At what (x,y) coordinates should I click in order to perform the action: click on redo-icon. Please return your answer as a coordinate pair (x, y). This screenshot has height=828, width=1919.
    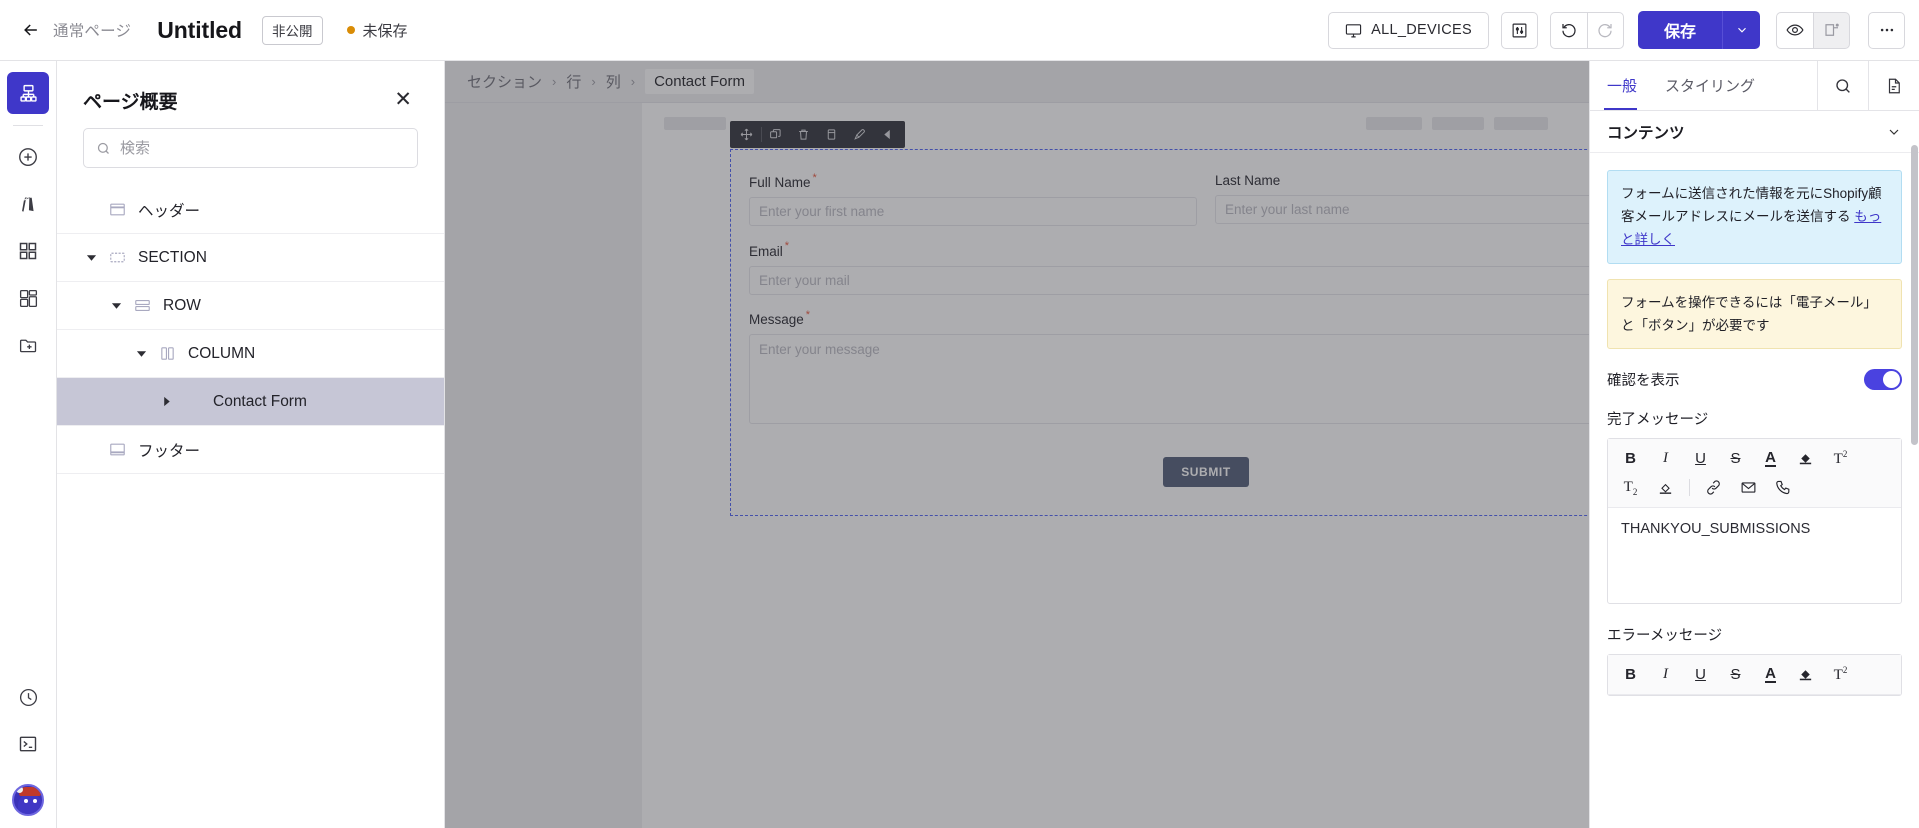
    Looking at the image, I should click on (1605, 30).